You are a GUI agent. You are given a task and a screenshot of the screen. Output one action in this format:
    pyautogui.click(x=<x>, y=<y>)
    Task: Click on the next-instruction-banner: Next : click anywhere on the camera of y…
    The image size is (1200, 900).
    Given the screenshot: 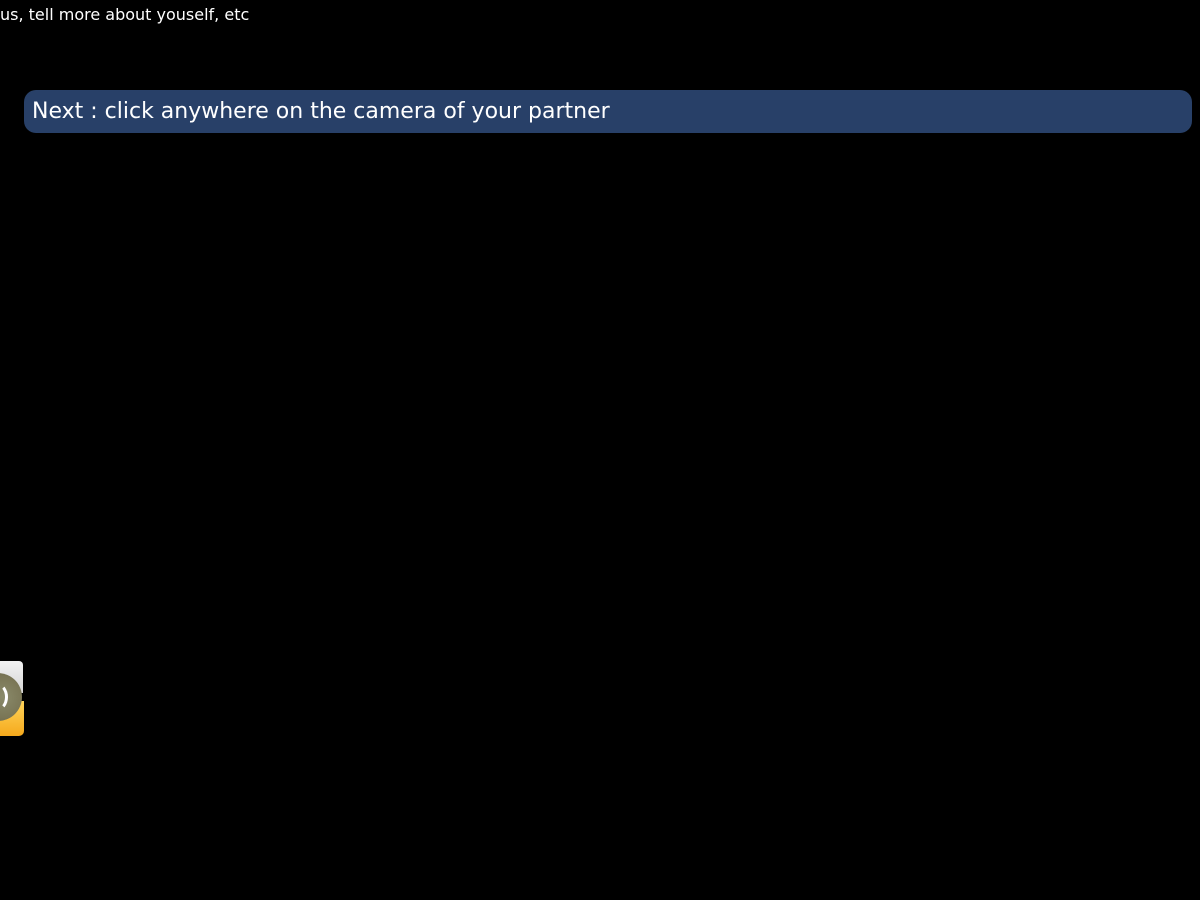 What is the action you would take?
    pyautogui.click(x=608, y=111)
    